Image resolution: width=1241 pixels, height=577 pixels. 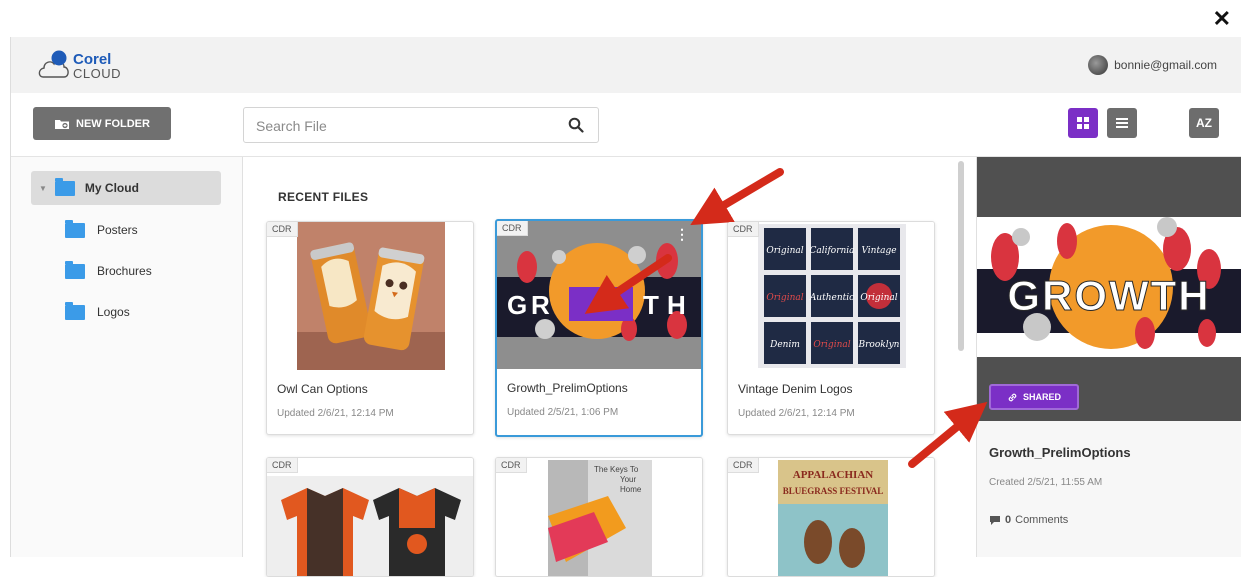 What do you see at coordinates (62, 124) in the screenshot?
I see `folder-plus-icon` at bounding box center [62, 124].